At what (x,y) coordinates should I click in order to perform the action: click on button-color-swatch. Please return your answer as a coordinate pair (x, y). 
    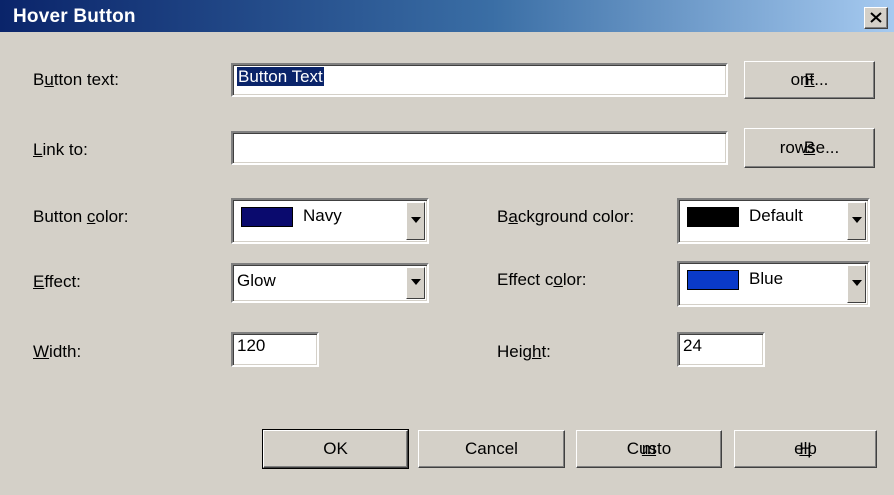
    Looking at the image, I should click on (267, 217).